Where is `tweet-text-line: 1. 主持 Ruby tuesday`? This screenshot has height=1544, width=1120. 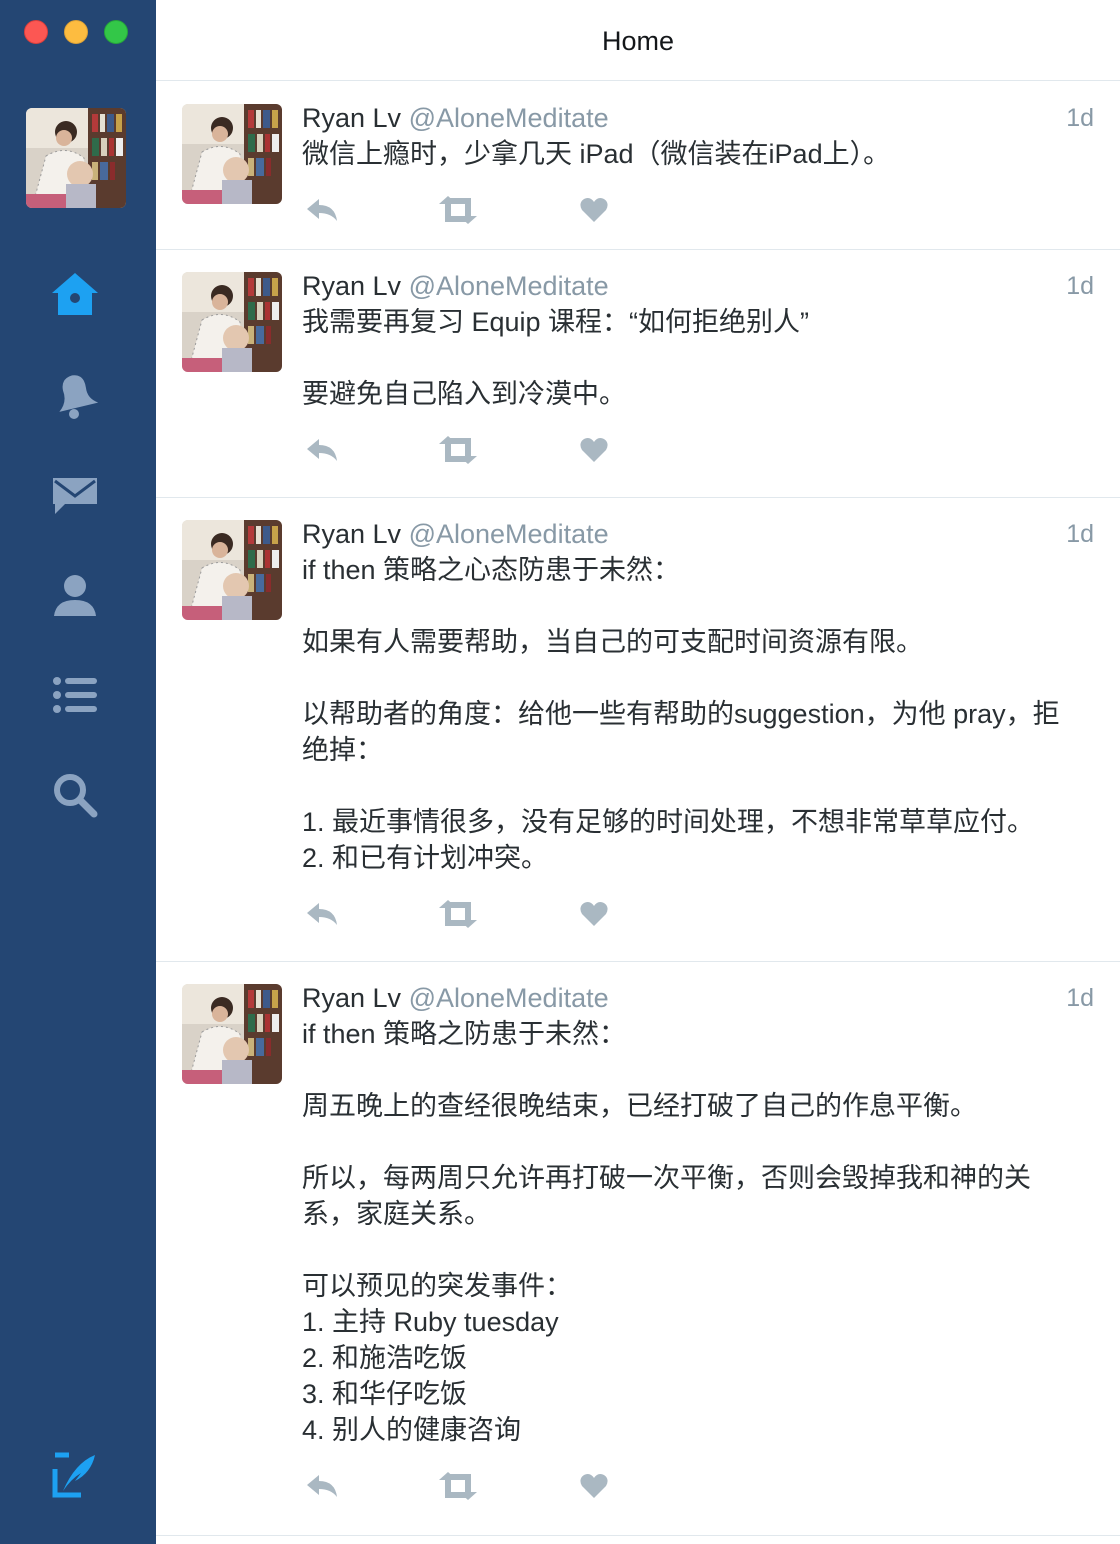 tweet-text-line: 1. 主持 Ruby tuesday is located at coordinates (430, 1322).